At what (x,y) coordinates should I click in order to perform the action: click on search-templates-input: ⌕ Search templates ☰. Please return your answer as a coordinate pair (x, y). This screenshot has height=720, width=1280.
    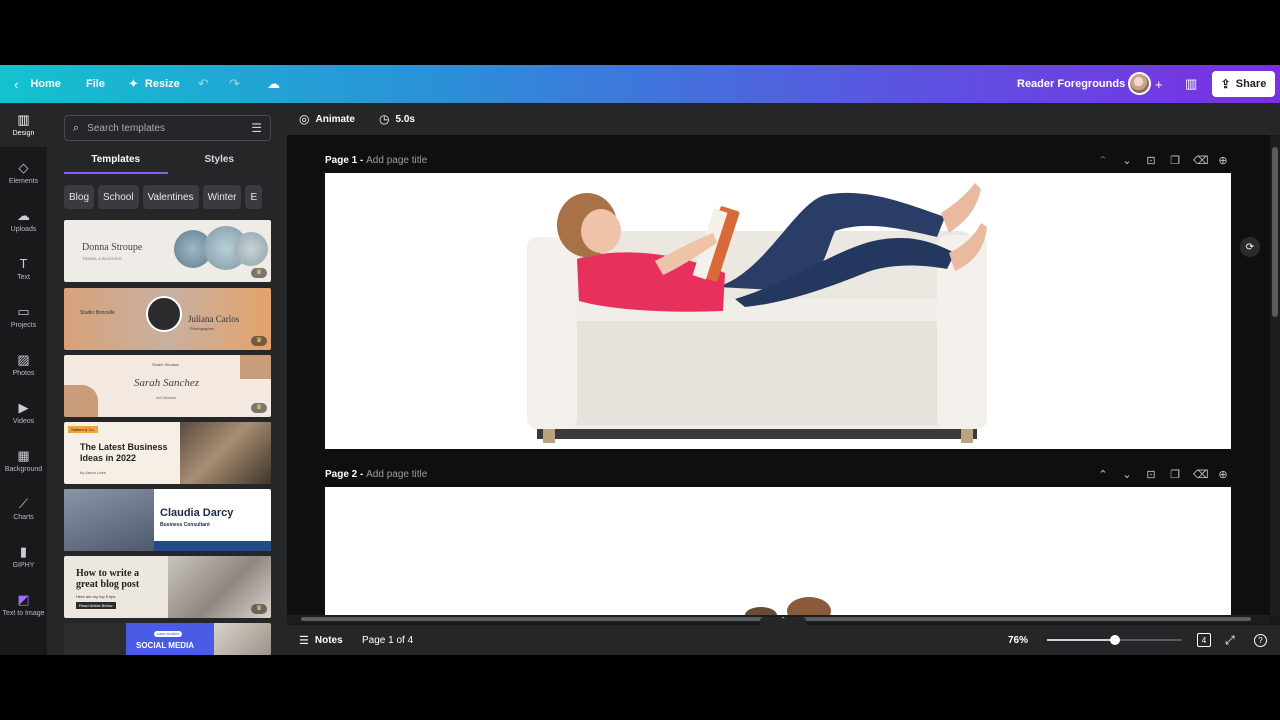
    Looking at the image, I should click on (167, 128).